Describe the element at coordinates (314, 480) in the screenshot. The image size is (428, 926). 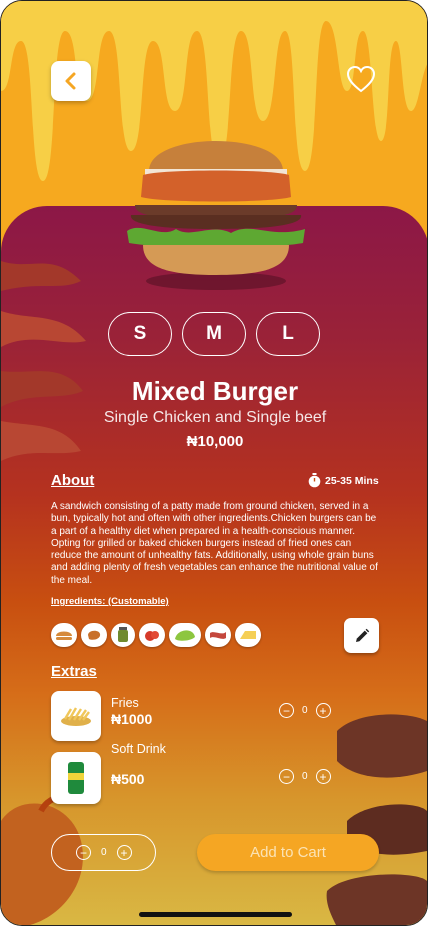
I see `stopwatch-icon` at that location.